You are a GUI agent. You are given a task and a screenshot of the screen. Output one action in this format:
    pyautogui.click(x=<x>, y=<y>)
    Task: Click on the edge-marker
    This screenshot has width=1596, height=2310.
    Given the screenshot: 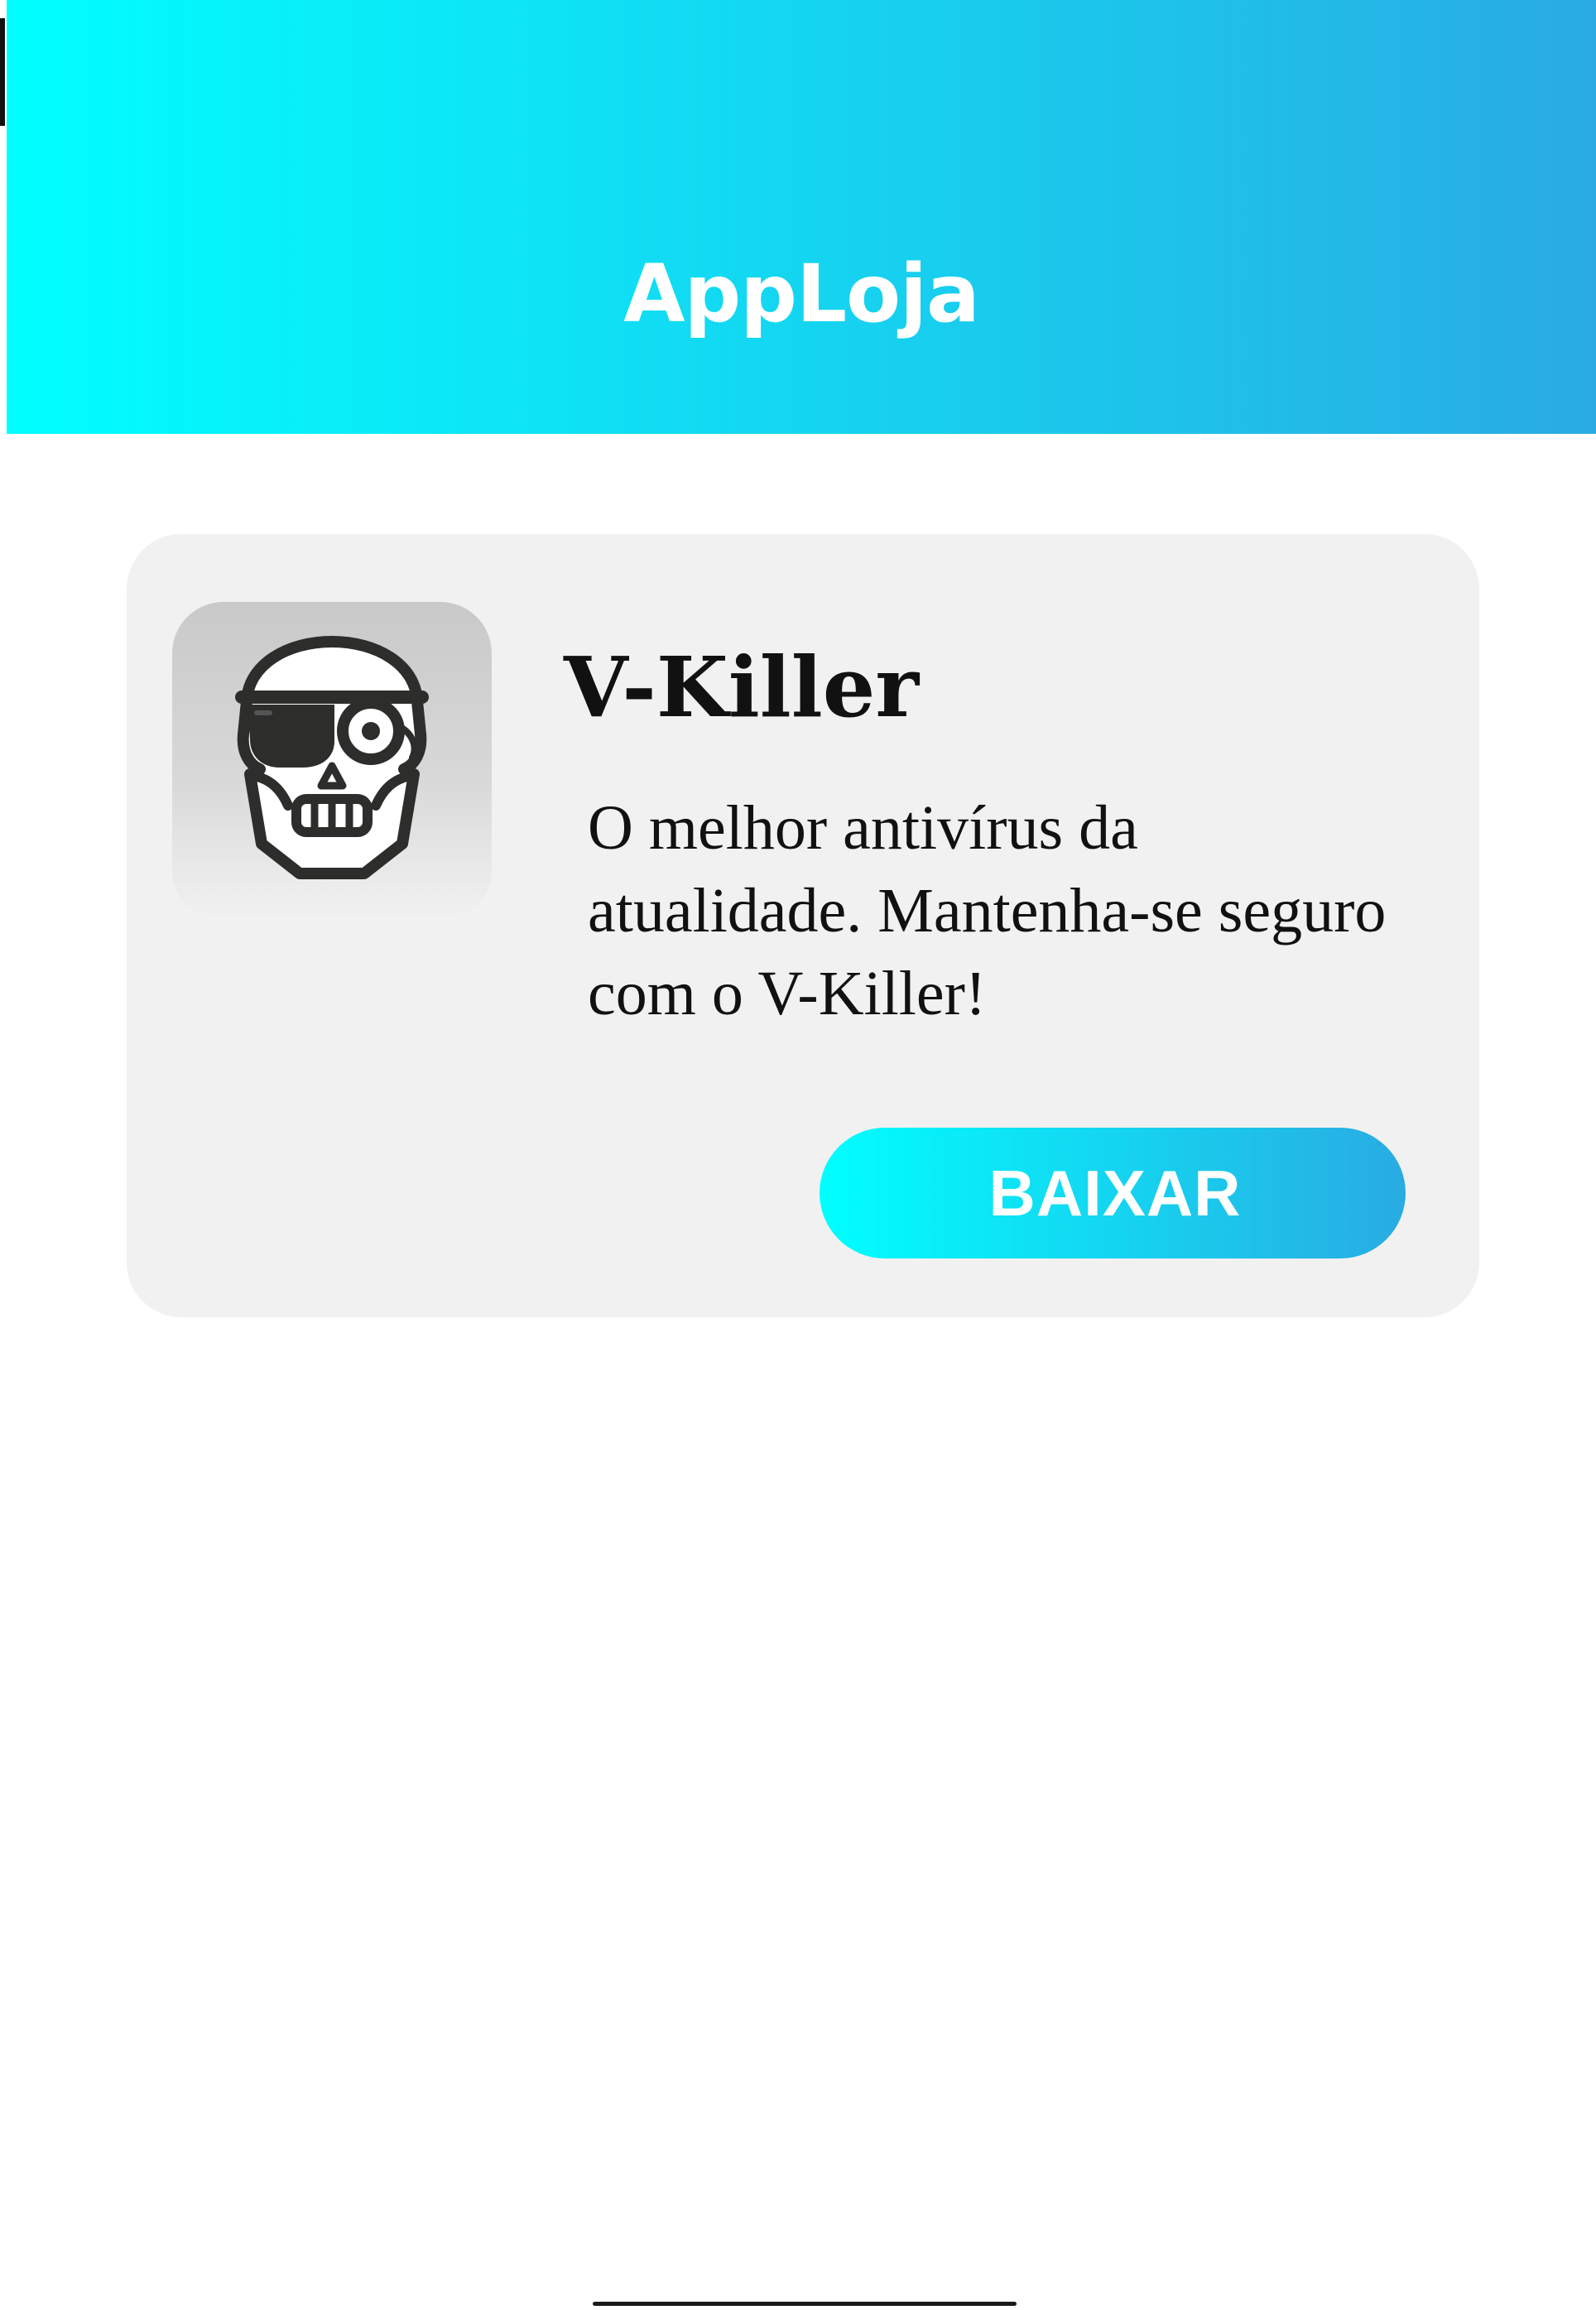 What is the action you would take?
    pyautogui.click(x=2, y=72)
    